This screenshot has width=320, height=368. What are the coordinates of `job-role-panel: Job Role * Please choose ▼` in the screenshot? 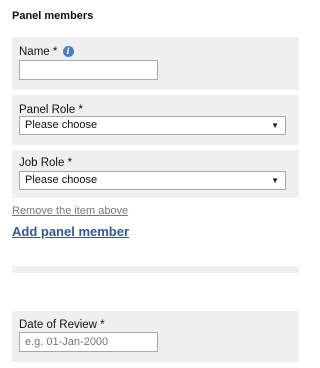 It's located at (155, 174).